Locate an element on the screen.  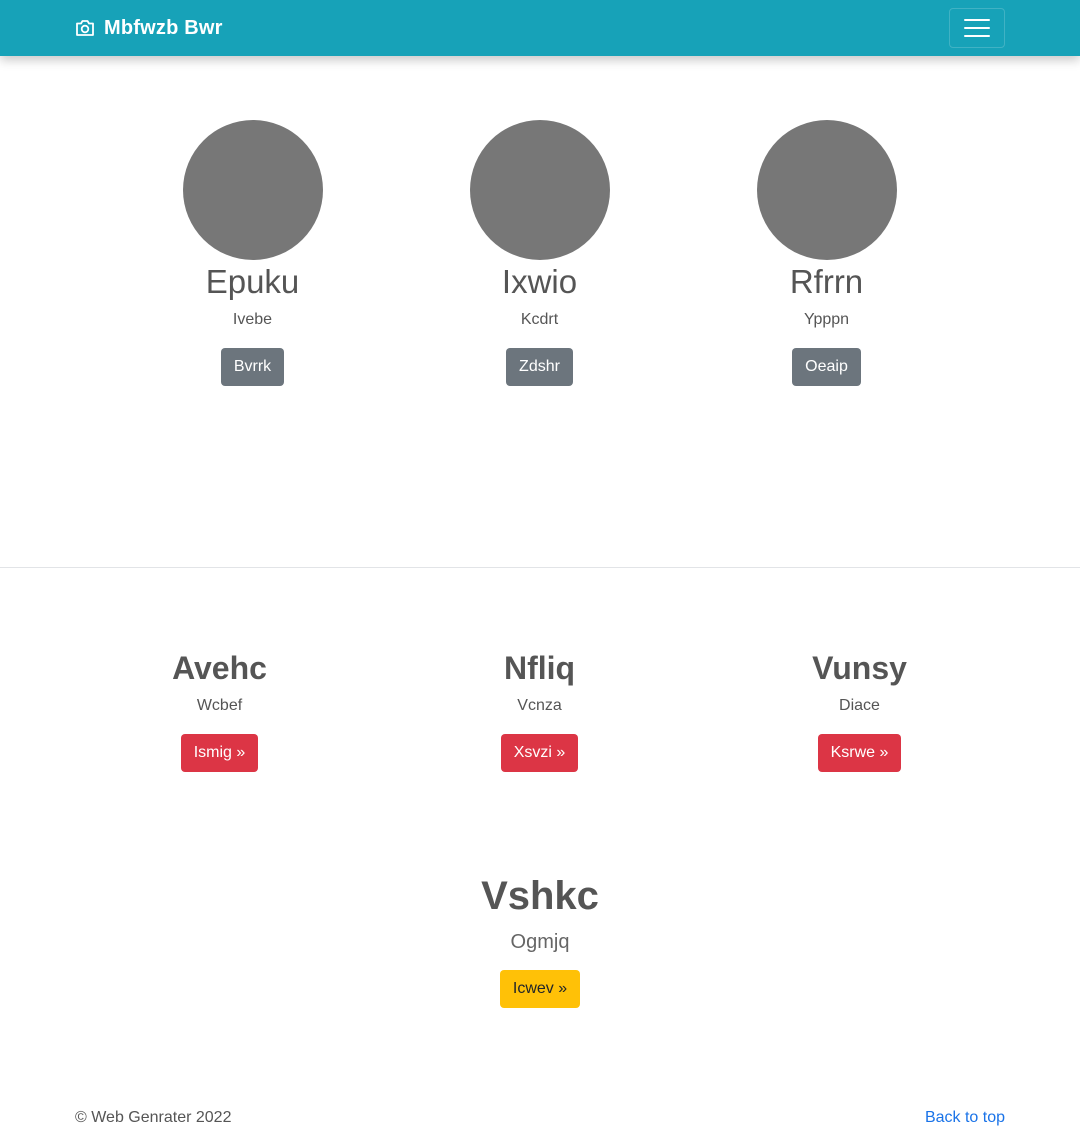
navbar-toggler-button is located at coordinates (977, 28).